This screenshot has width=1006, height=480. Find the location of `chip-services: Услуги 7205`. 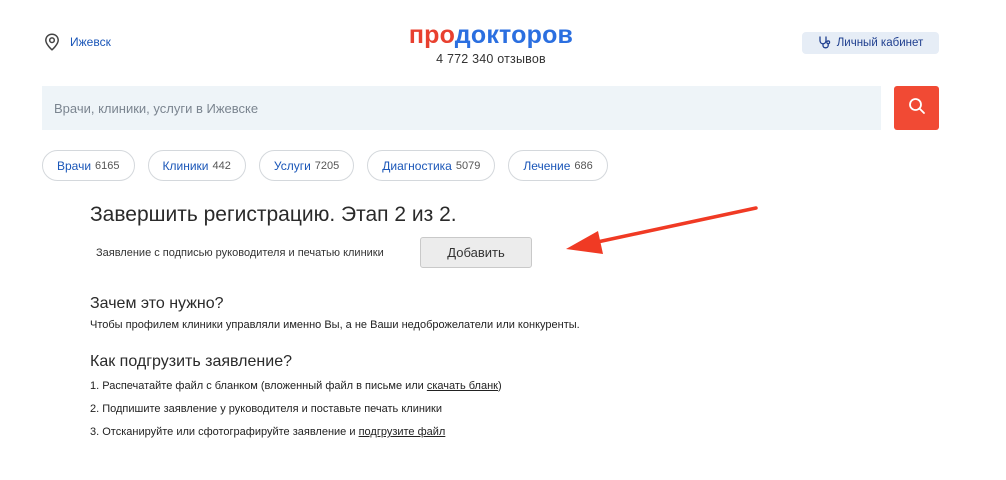

chip-services: Услуги 7205 is located at coordinates (306, 165).